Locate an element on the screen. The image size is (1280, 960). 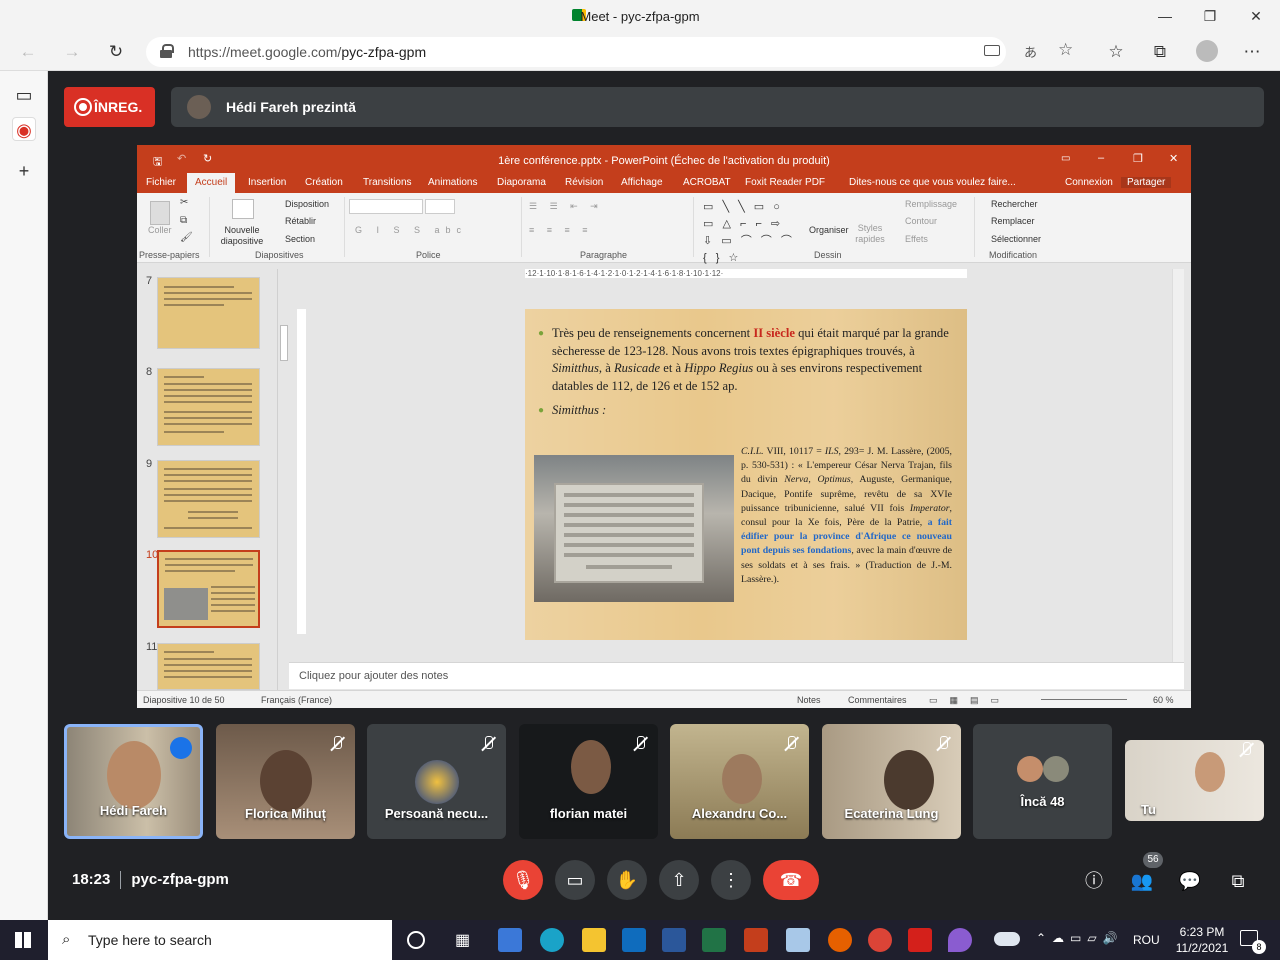
leave-call-button: ☎ is located at coordinates (791, 880).